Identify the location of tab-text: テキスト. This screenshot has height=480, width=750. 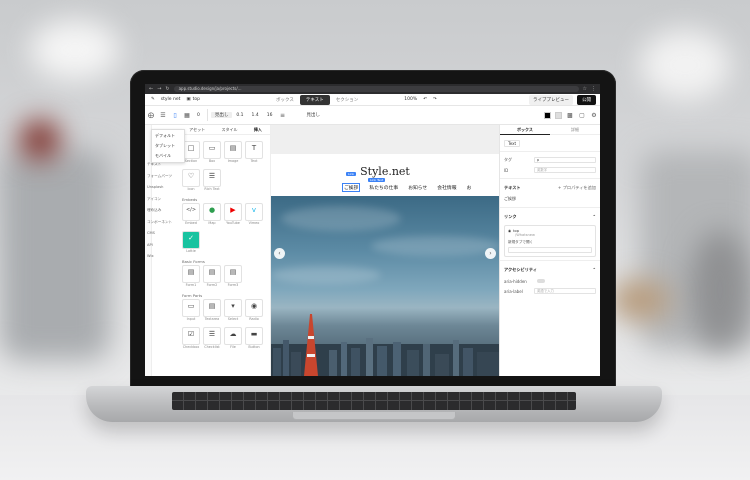
(314, 99).